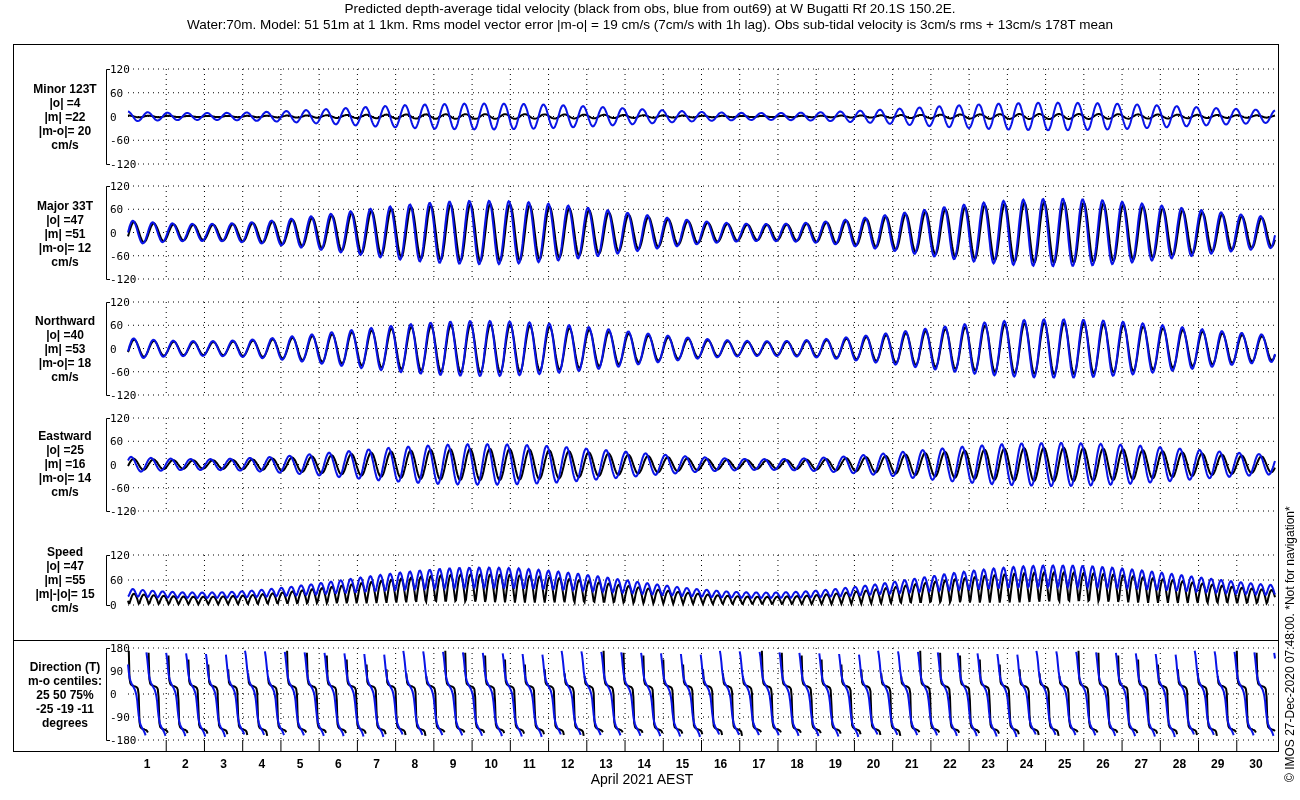 The width and height of the screenshot is (1300, 800). Describe the element at coordinates (65, 695) in the screenshot. I see `panel-label: 25 50 75%` at that location.